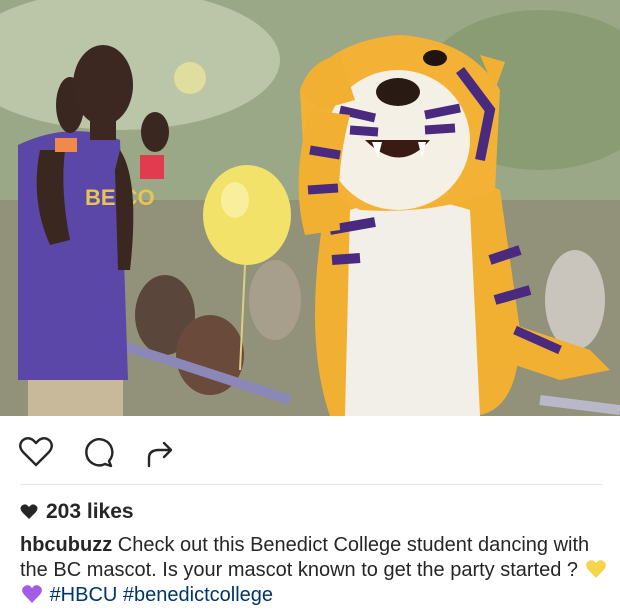  I want to click on comment-bubble-icon, so click(98, 452).